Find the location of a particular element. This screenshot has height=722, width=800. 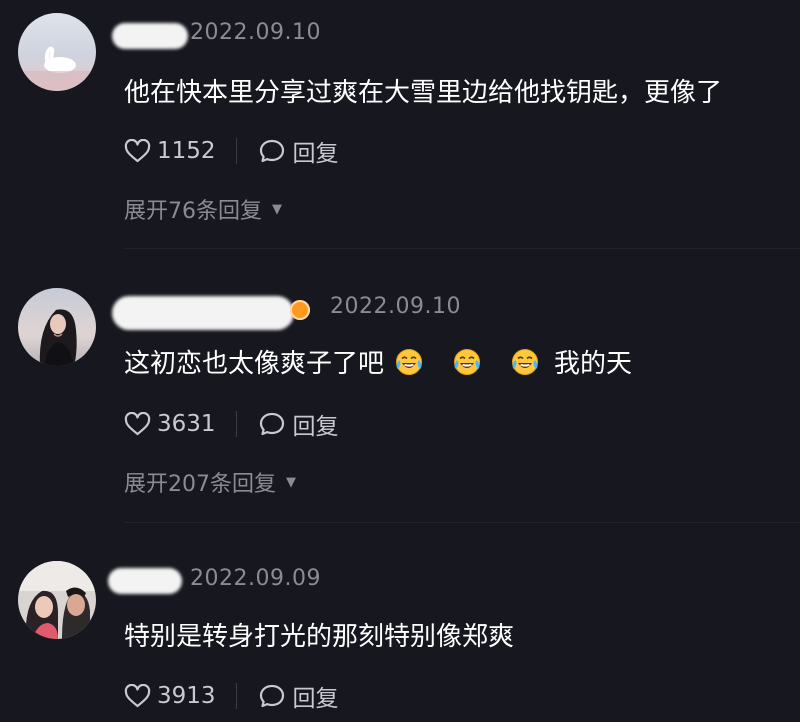

like-button: 3913 is located at coordinates (170, 696).